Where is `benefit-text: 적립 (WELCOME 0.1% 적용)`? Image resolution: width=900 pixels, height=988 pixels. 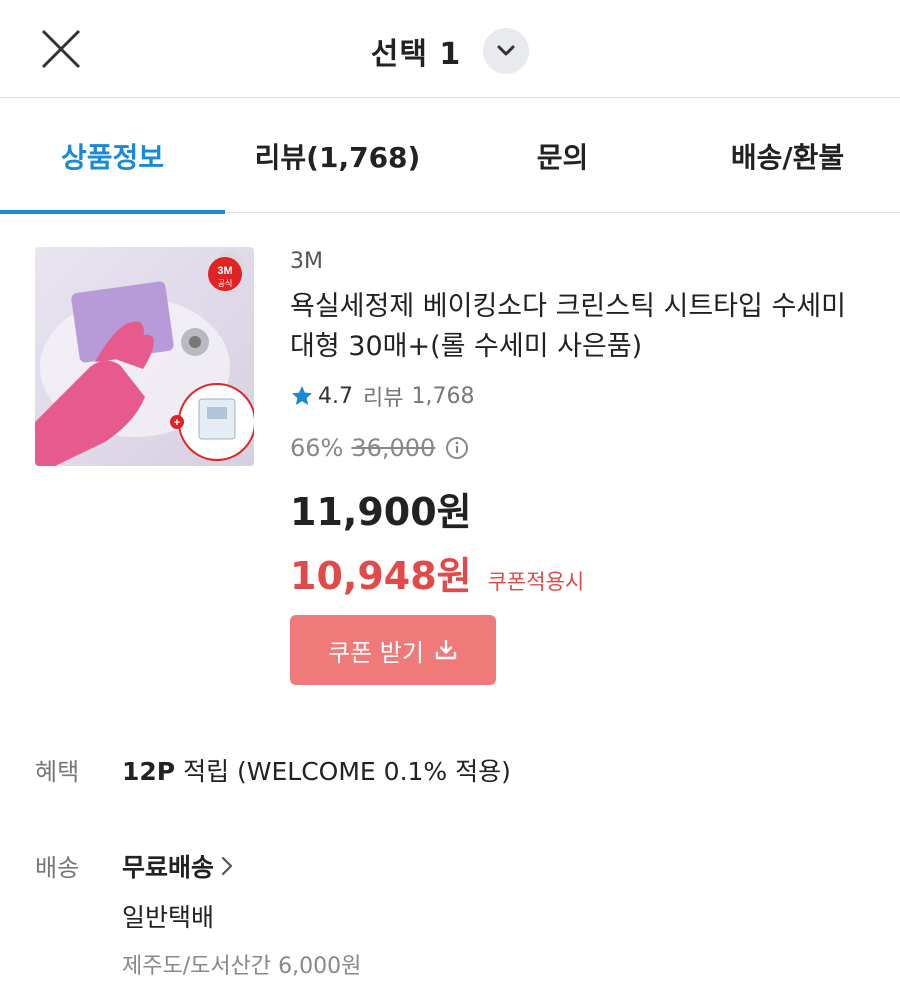
benefit-text: 적립 (WELCOME 0.1% 적용) is located at coordinates (347, 771).